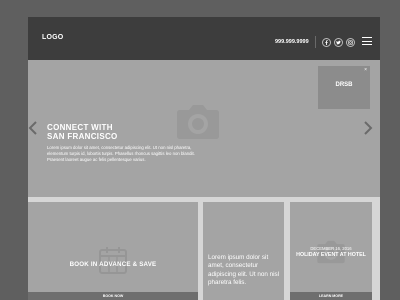 The width and height of the screenshot is (400, 300). I want to click on facebook-icon, so click(326, 42).